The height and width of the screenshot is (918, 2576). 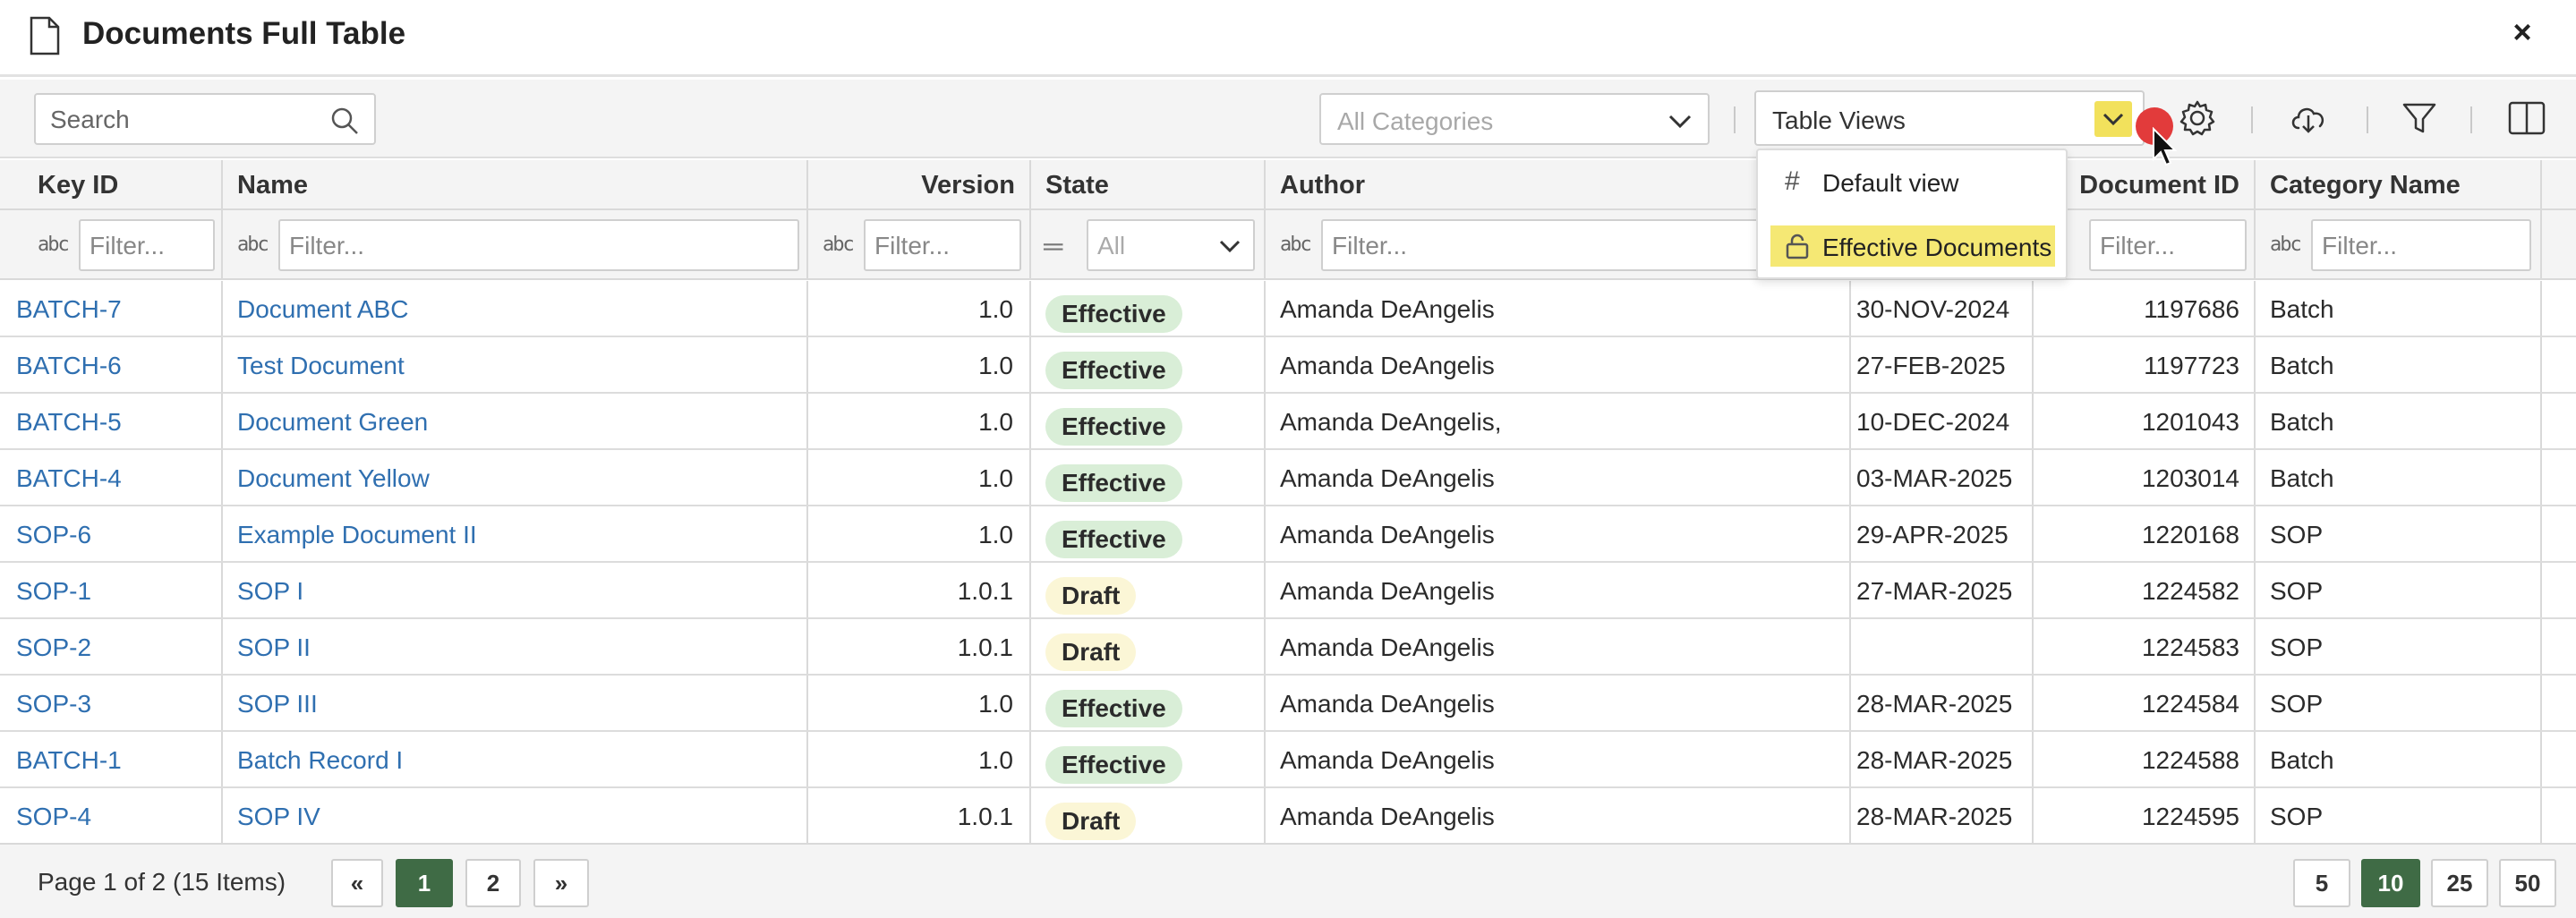 I want to click on page-size-50: 50, so click(x=2527, y=883).